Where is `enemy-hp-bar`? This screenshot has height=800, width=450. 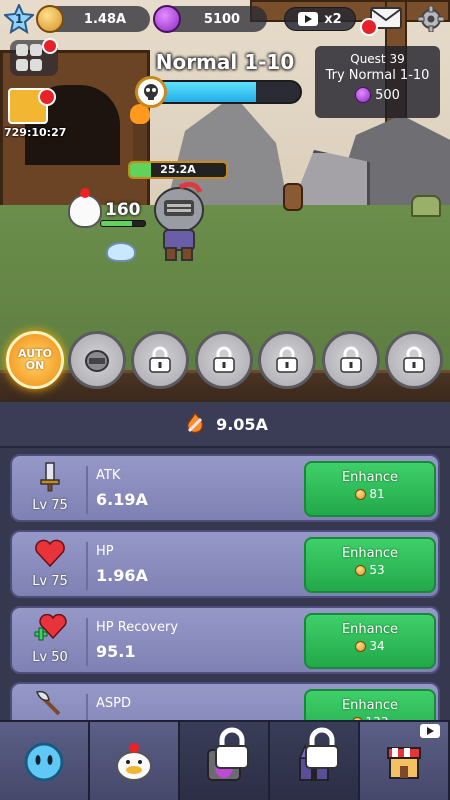
enemy-hp-bar is located at coordinates (123, 223).